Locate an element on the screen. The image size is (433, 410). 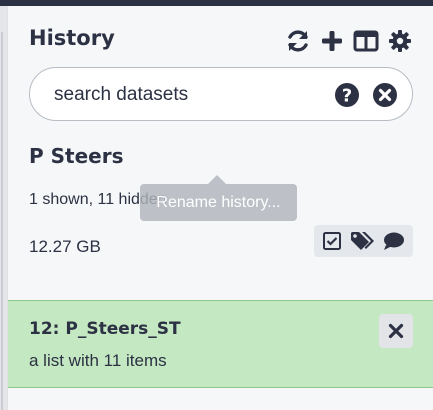
history-toolbar is located at coordinates (348, 40).